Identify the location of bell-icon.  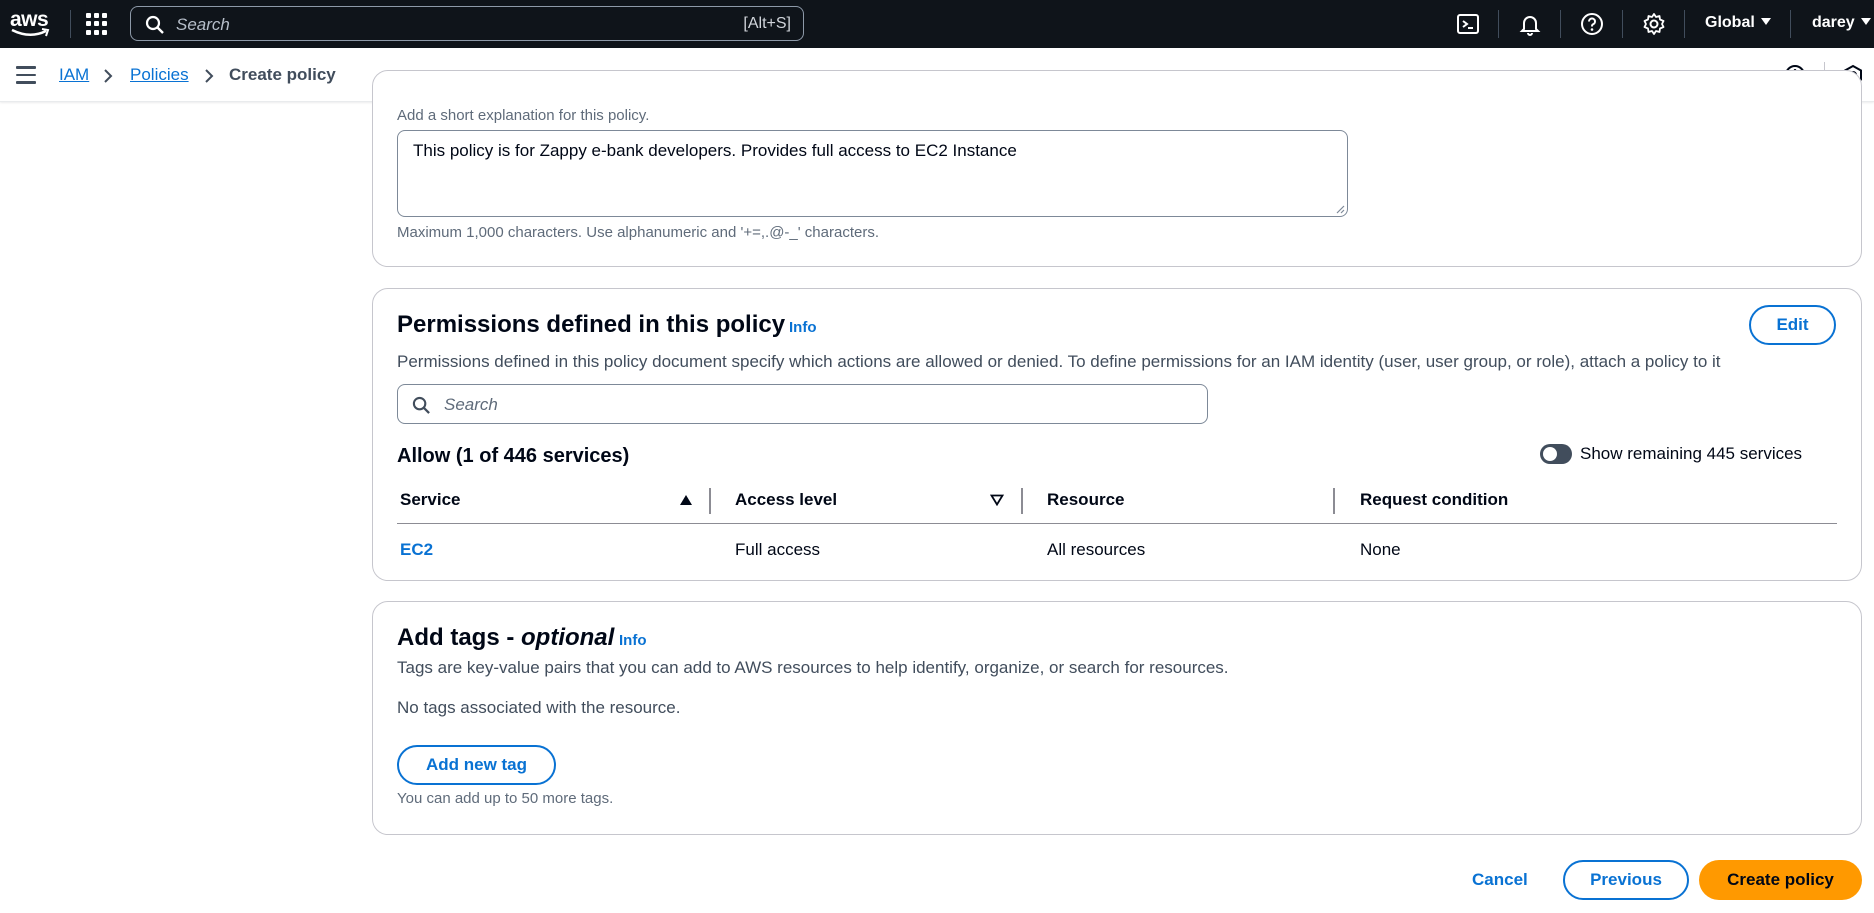
(1530, 24).